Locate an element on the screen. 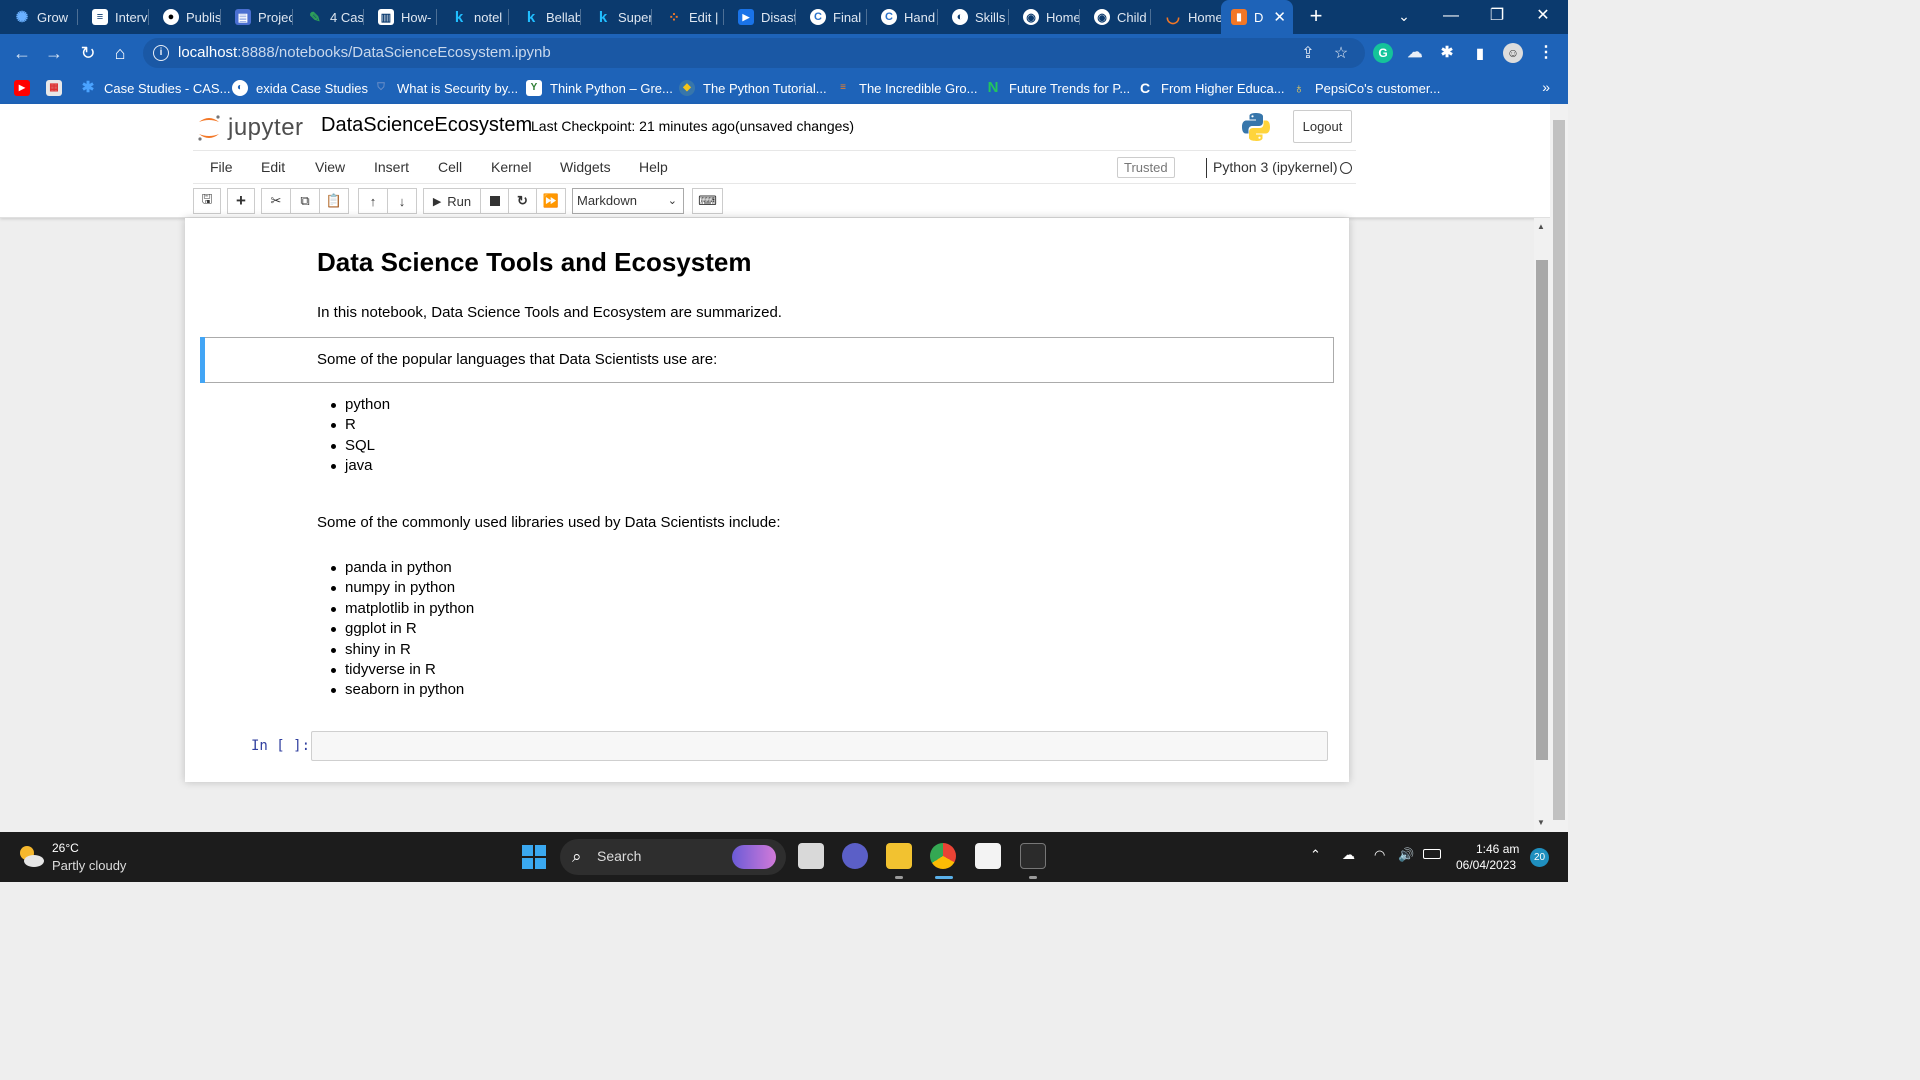 The width and height of the screenshot is (1920, 1080). bookmark-item: ◐ exida Case Studies is located at coordinates (300, 88).